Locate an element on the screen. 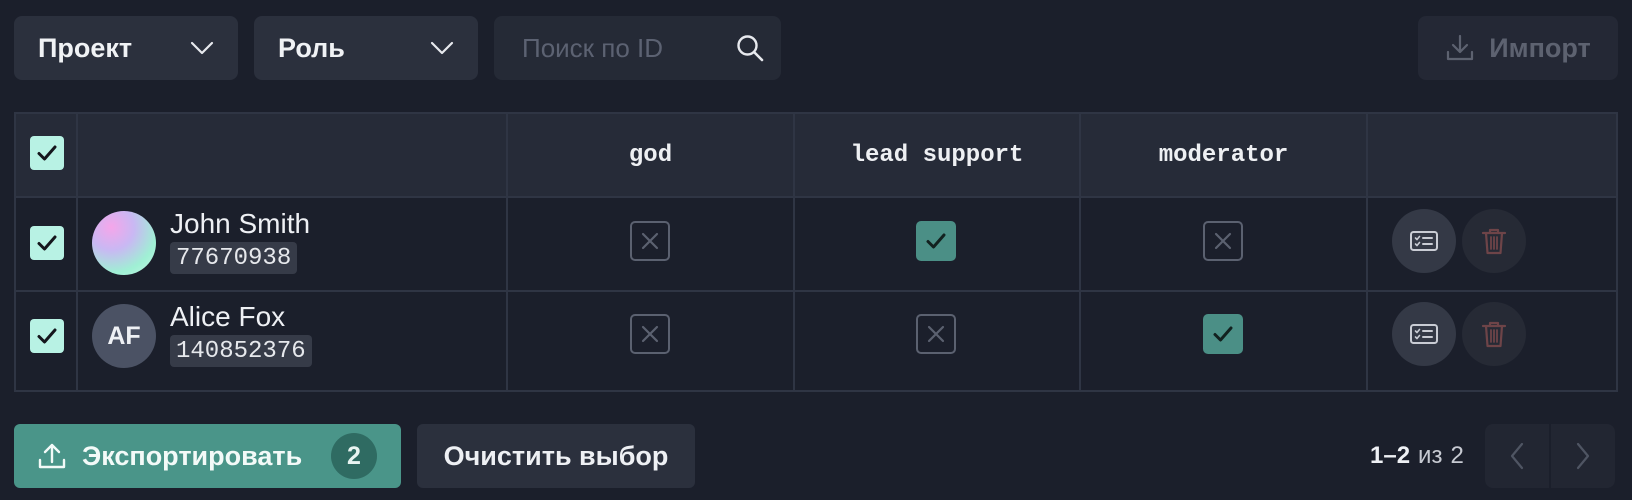 This screenshot has width=1632, height=500. download-icon is located at coordinates (1460, 47).